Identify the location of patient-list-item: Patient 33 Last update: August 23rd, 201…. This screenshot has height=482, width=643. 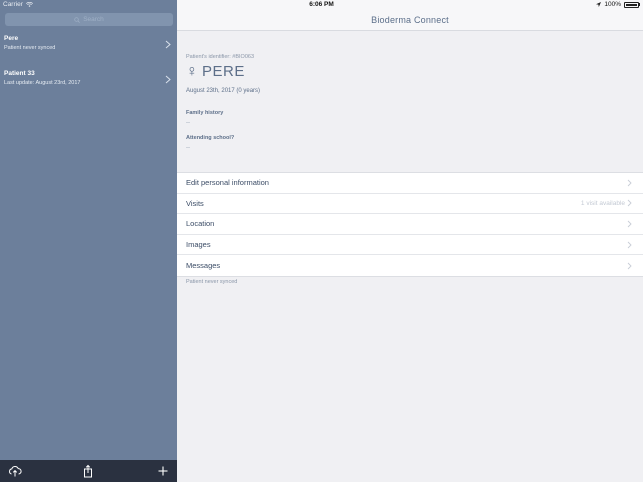
(88, 82).